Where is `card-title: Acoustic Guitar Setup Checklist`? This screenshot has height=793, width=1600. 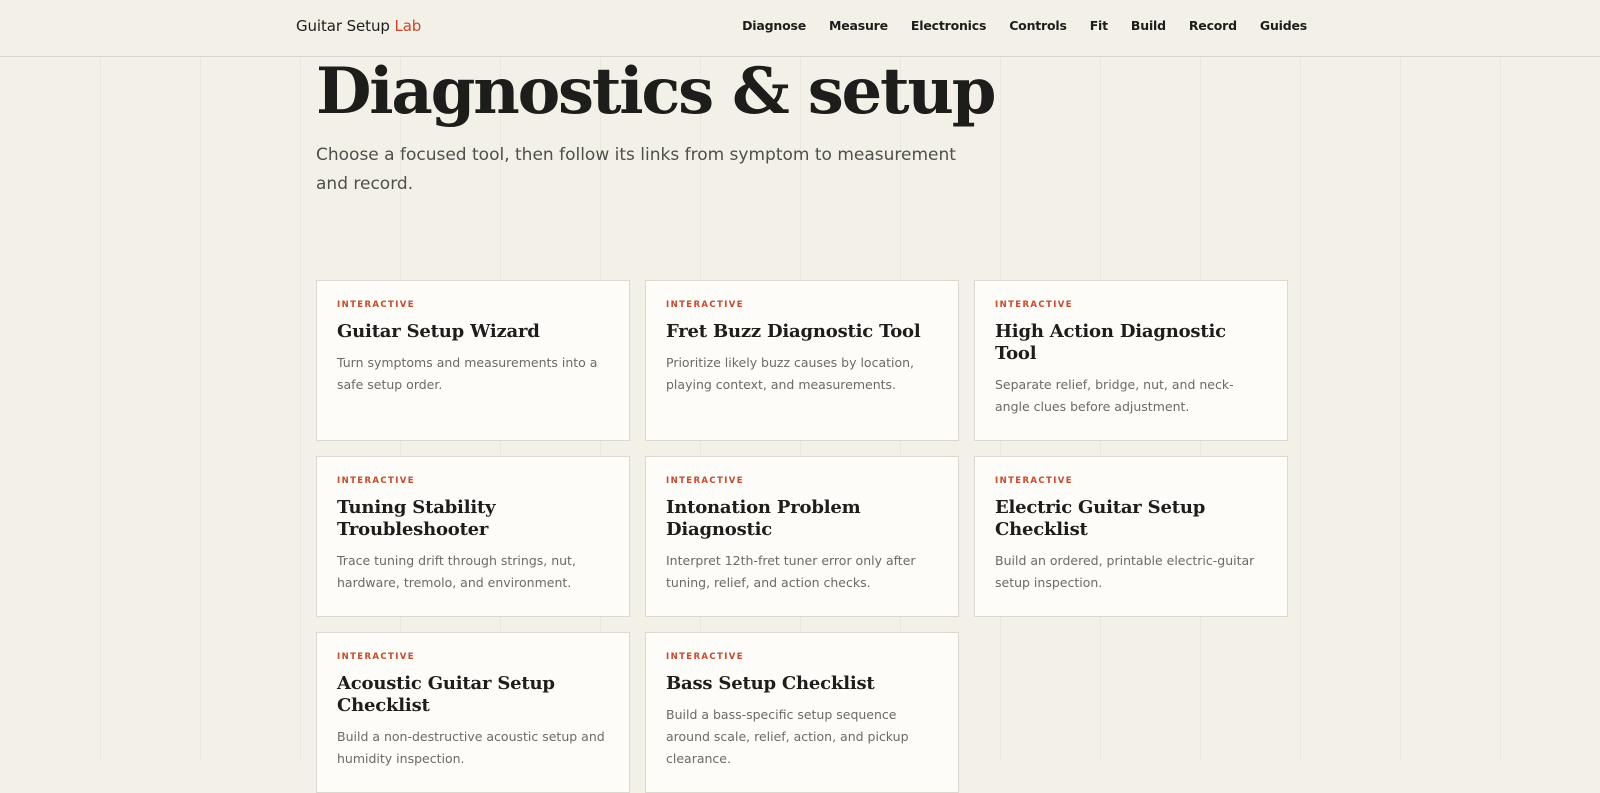
card-title: Acoustic Guitar Setup Checklist is located at coordinates (446, 694).